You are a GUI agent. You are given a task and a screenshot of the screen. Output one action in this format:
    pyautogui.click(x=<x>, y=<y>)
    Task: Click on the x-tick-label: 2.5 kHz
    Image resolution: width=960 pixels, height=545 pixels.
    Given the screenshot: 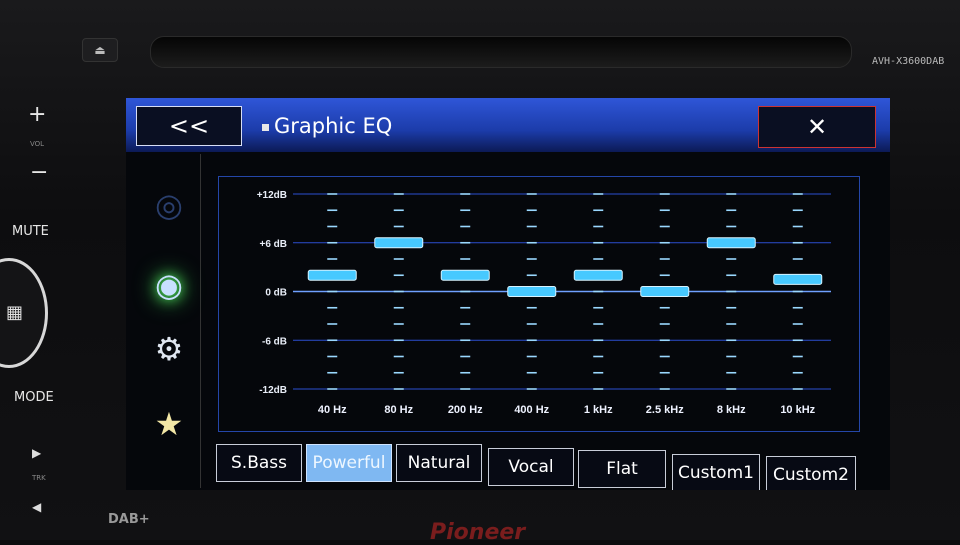 What is the action you would take?
    pyautogui.click(x=665, y=410)
    